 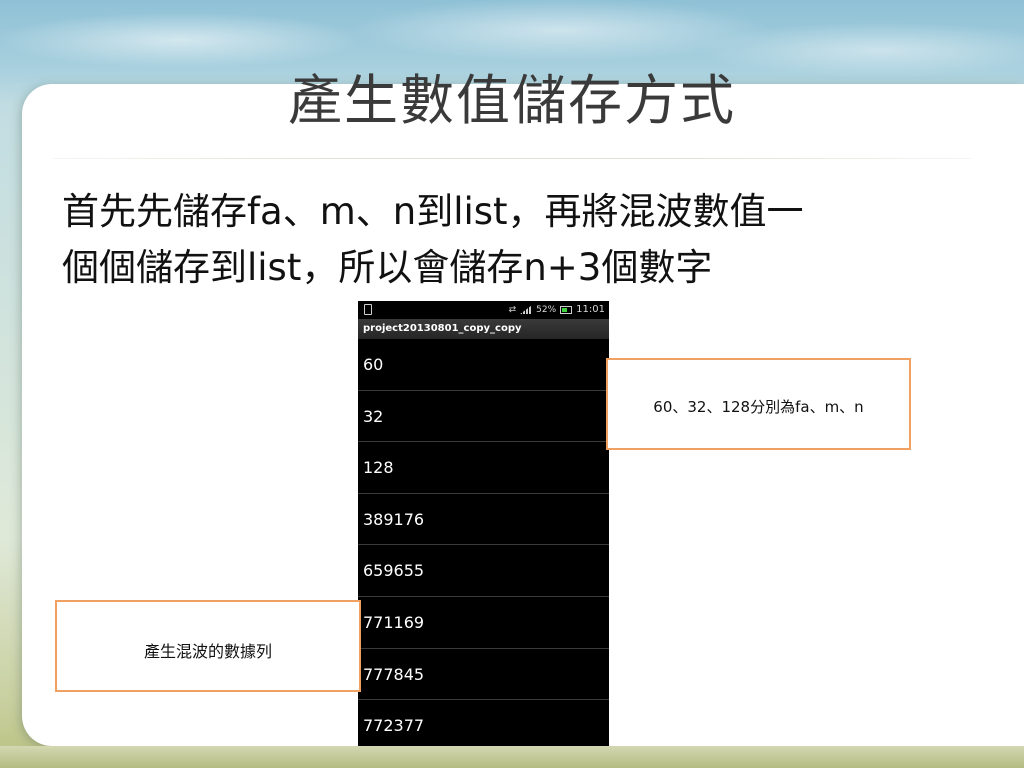 What do you see at coordinates (483, 723) in the screenshot?
I see `list-item: 772377` at bounding box center [483, 723].